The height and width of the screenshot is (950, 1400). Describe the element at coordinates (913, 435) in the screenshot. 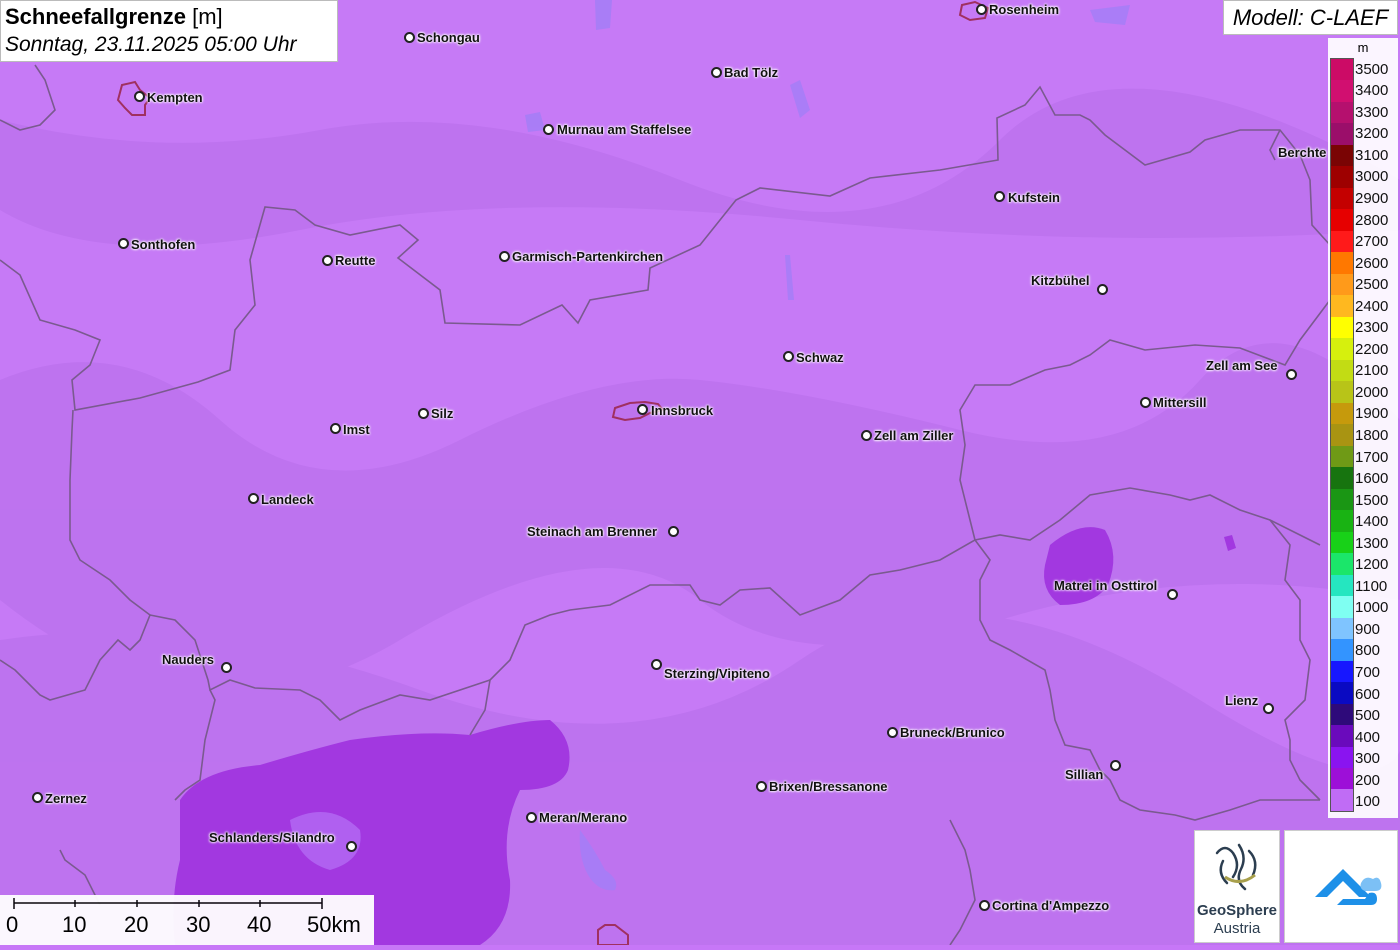

I see `city-label-zell-am-ziller: Zell am Ziller` at that location.